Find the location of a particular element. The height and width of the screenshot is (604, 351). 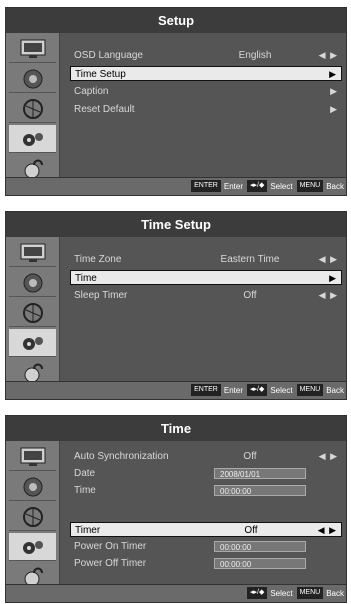

footer-bar: ◂▸/◆ Select MENU Back is located at coordinates (176, 593).